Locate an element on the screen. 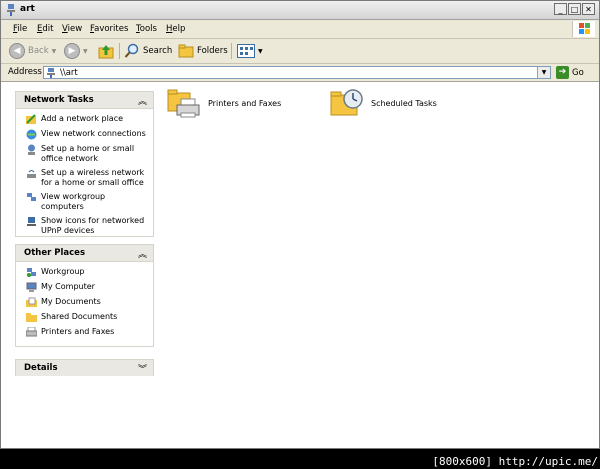 This screenshot has width=600, height=469. maximize-button: □ is located at coordinates (574, 9).